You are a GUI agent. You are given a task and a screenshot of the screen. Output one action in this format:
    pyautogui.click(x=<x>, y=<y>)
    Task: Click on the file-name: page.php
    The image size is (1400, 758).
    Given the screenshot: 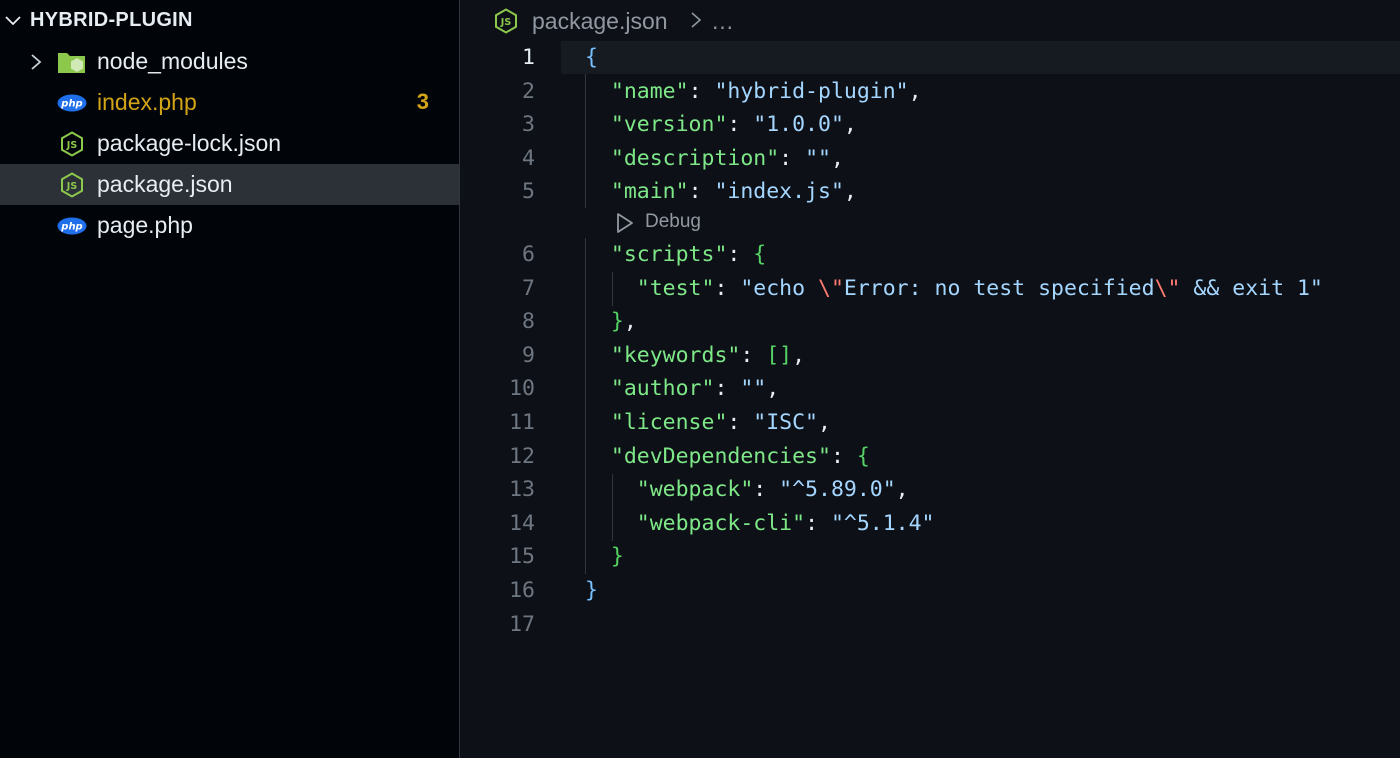 What is the action you would take?
    pyautogui.click(x=145, y=225)
    